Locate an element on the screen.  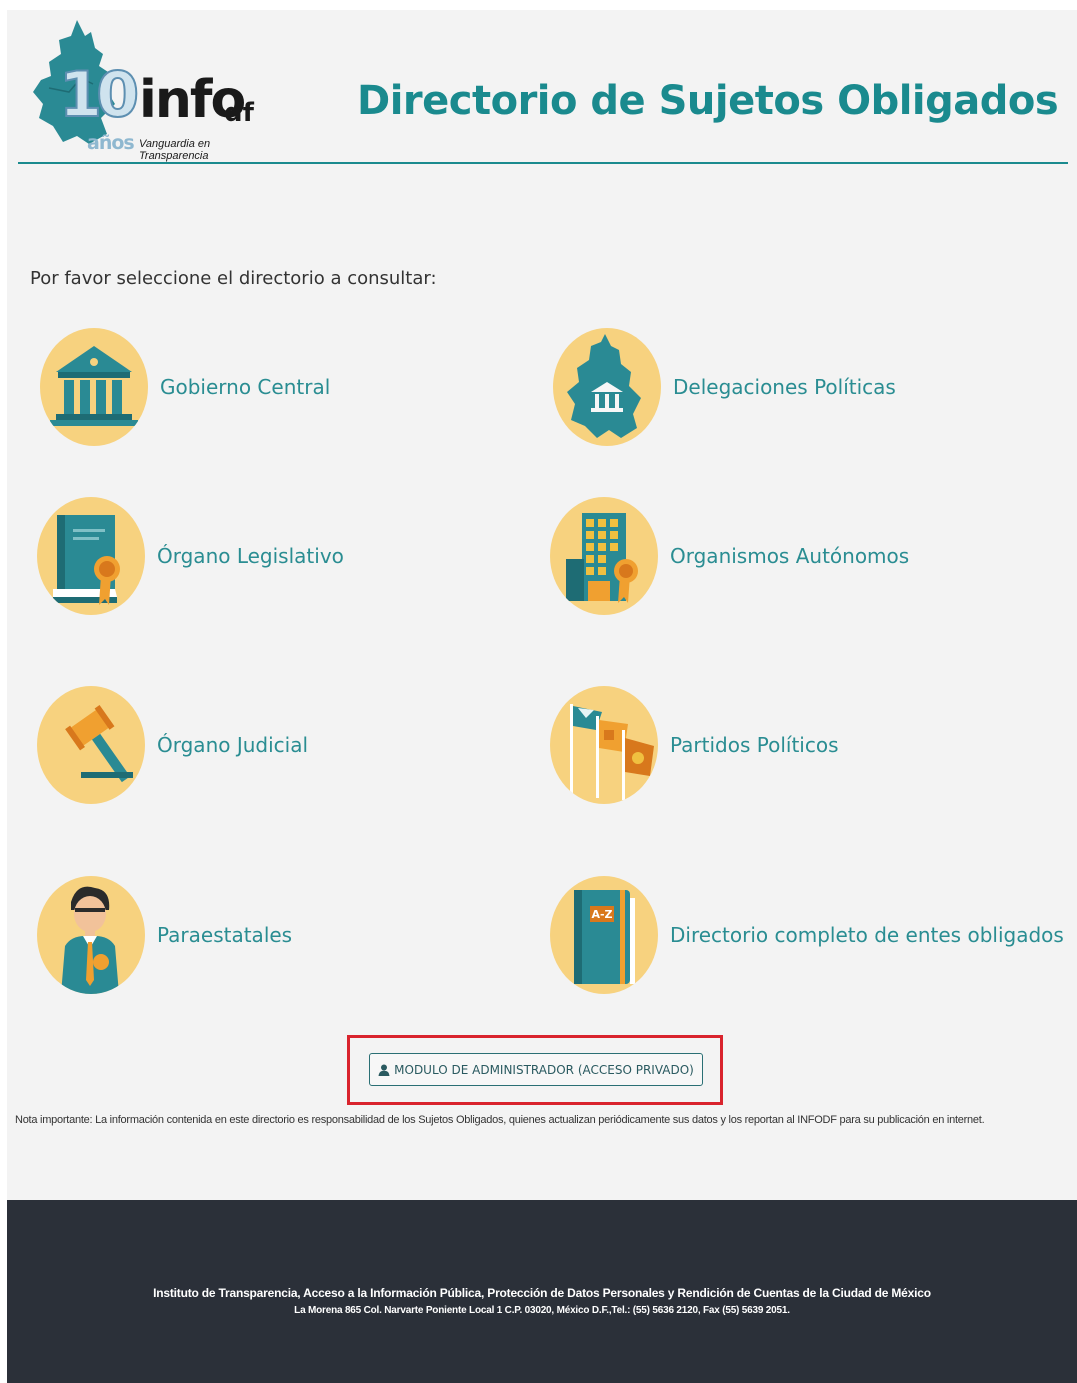
page-title: Directorio de Sujetos Obligados is located at coordinates (708, 101).